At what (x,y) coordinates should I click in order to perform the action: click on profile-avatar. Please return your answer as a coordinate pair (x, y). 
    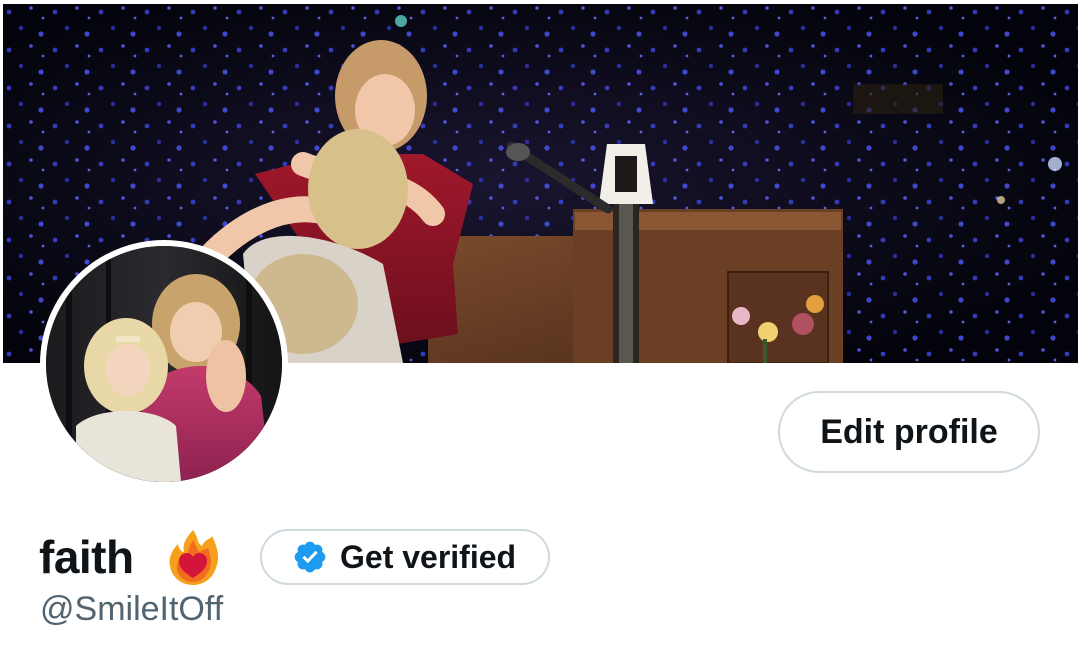
    Looking at the image, I should click on (164, 364).